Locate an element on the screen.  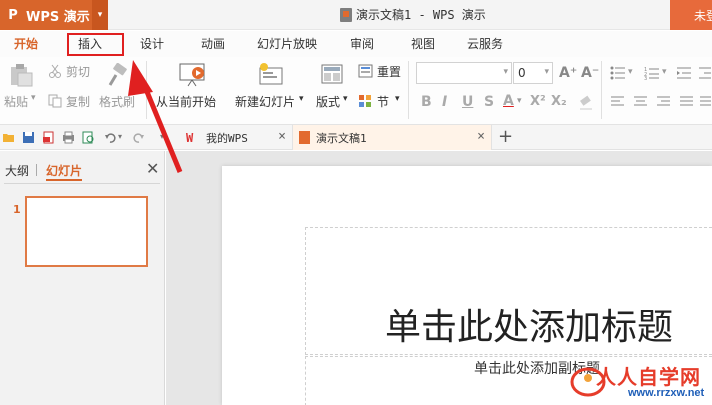
doc-tab-label: 我的WPS is located at coordinates (227, 138).